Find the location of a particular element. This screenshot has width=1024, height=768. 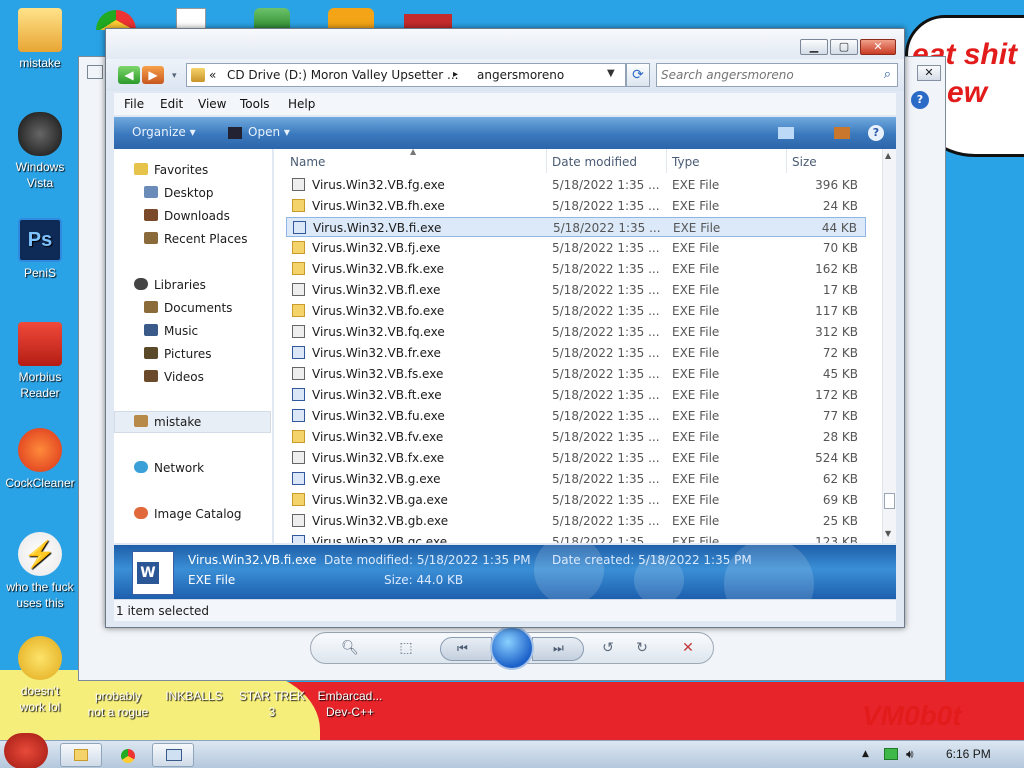

desktop-icon-cockcleaner: CockCleaner is located at coordinates (40, 459).